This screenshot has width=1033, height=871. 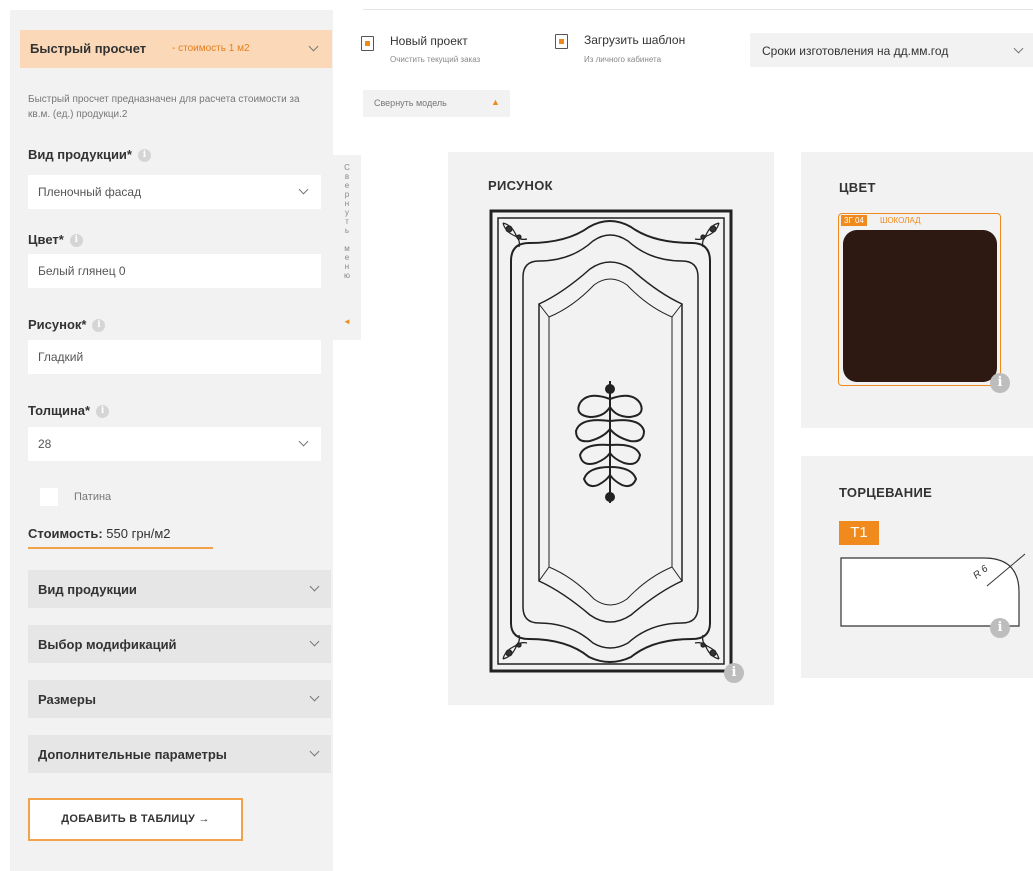 What do you see at coordinates (520, 185) in the screenshot?
I see `pattern-card-title: РИСУНОК` at bounding box center [520, 185].